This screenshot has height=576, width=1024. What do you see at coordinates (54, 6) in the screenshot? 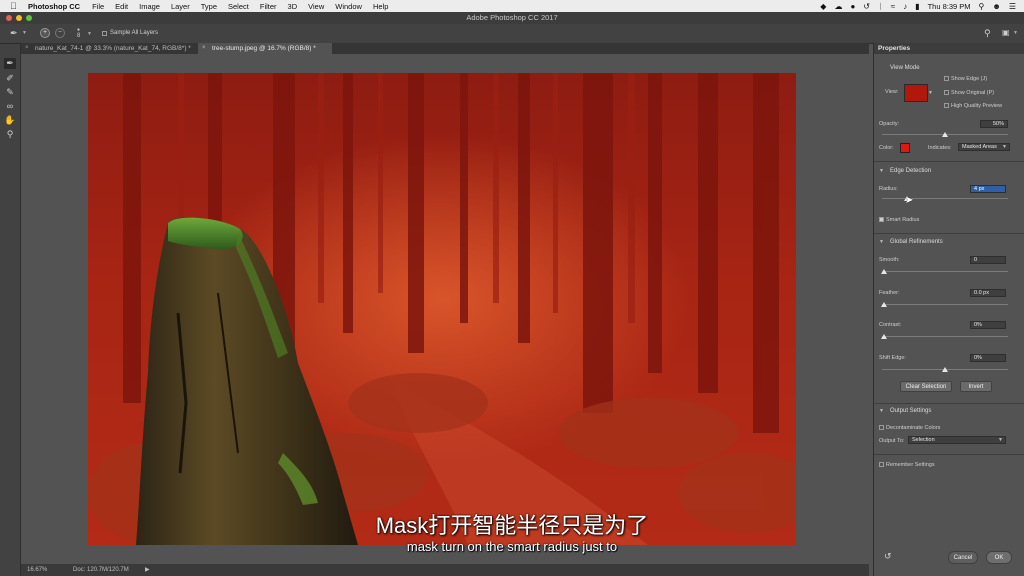
I see `menu-app-name: Photoshop CC` at bounding box center [54, 6].